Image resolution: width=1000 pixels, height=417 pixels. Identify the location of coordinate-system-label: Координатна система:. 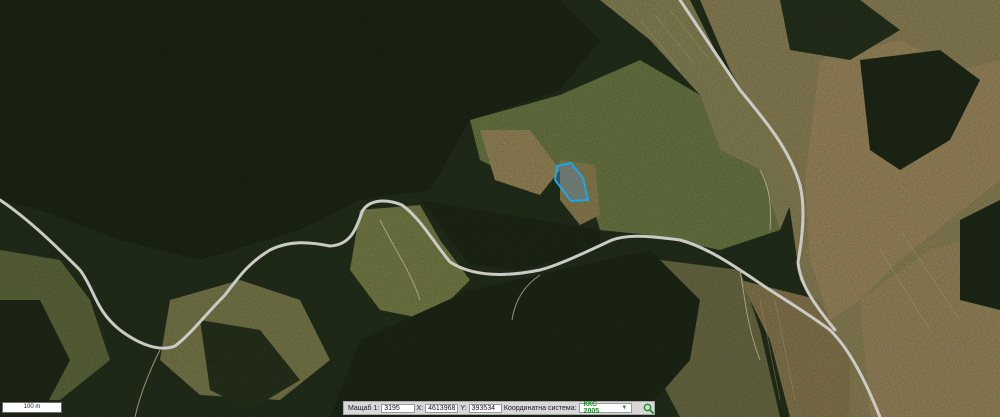
(540, 408).